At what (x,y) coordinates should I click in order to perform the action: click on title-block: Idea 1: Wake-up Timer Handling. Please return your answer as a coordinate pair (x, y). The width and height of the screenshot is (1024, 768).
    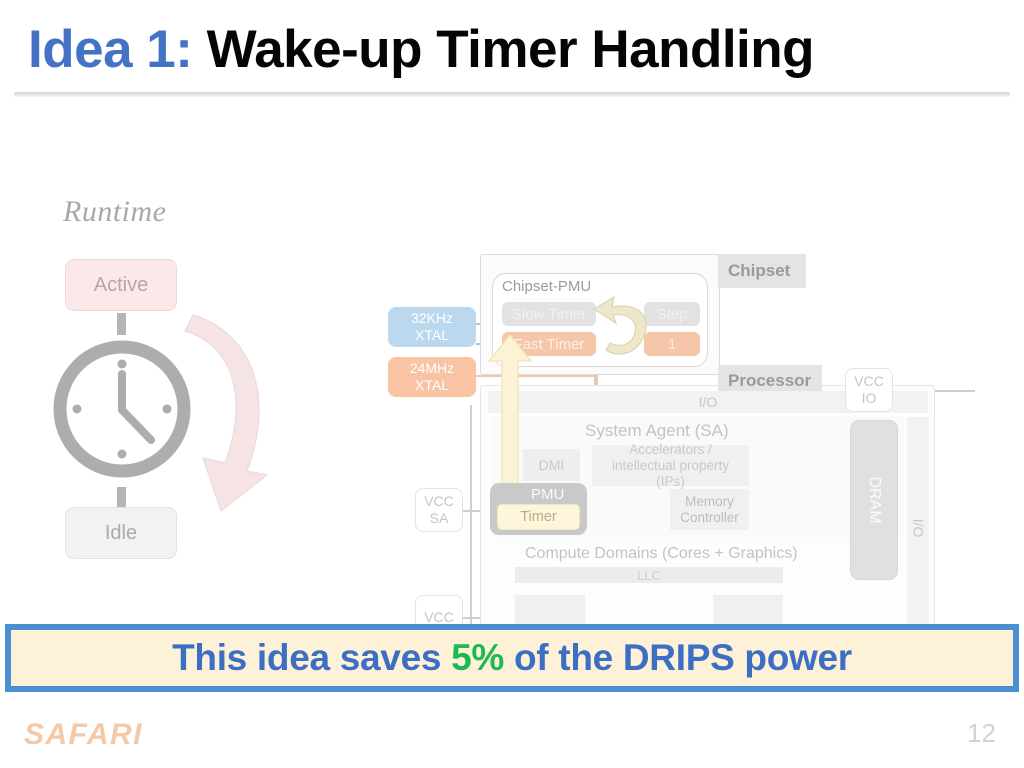
    Looking at the image, I should click on (512, 50).